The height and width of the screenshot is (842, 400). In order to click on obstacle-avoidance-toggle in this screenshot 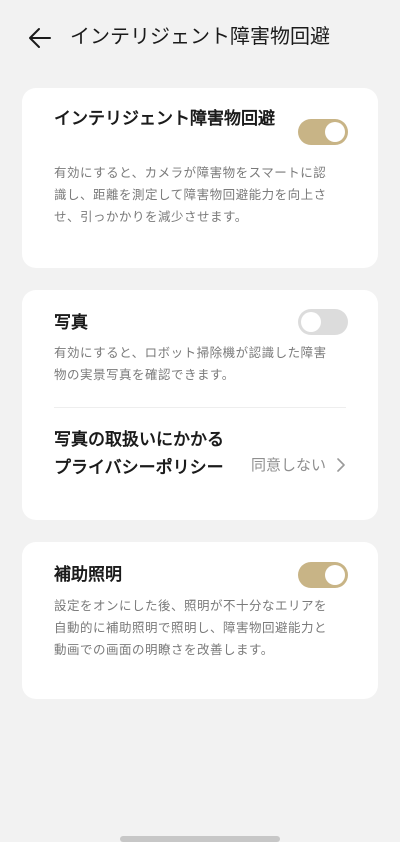, I will do `click(323, 132)`.